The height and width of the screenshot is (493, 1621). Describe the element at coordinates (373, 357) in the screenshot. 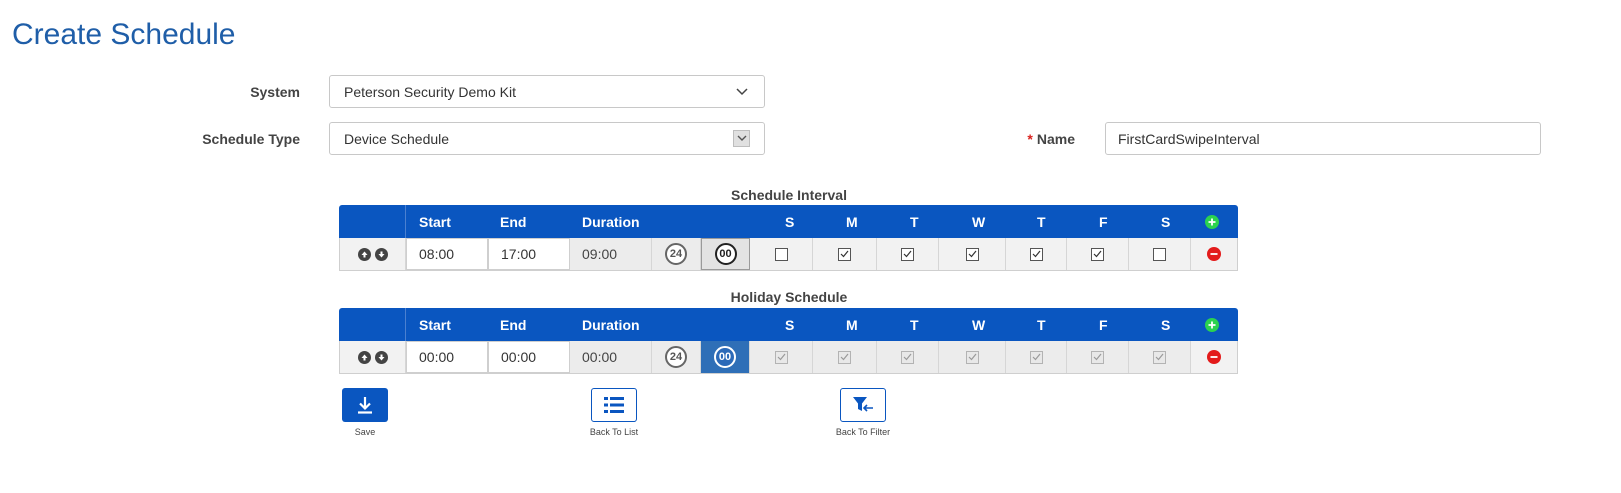

I see `reorder-controls` at that location.